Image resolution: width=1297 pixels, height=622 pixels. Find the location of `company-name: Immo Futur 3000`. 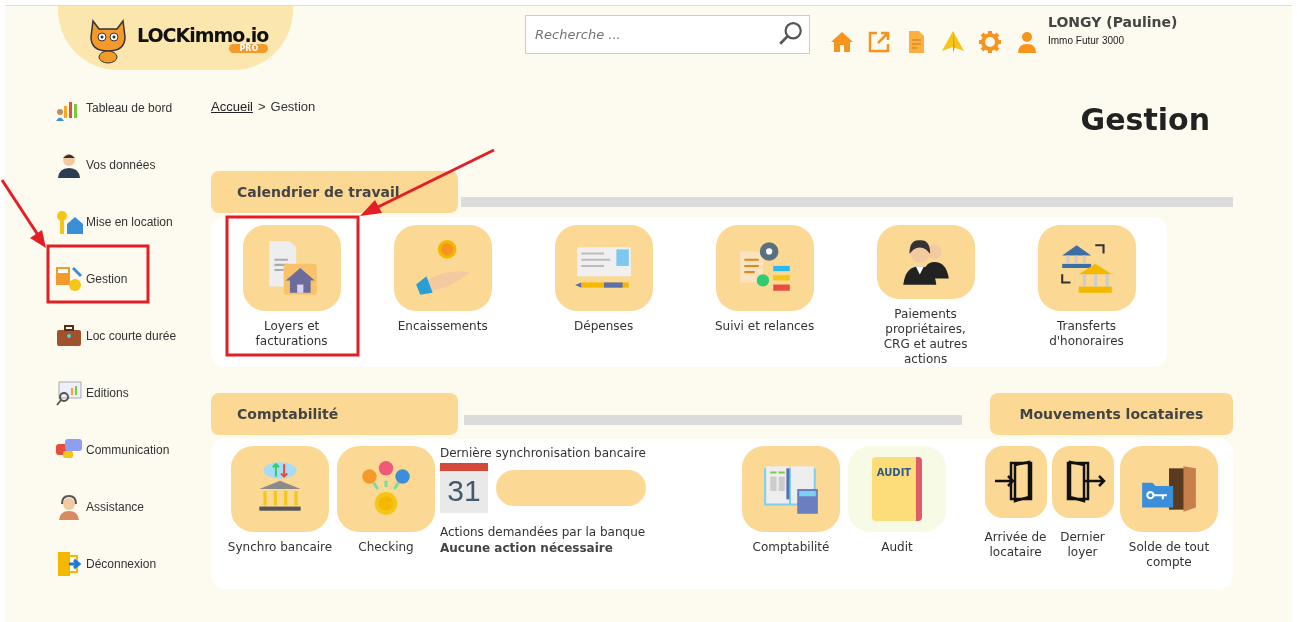

company-name: Immo Futur 3000 is located at coordinates (1087, 40).